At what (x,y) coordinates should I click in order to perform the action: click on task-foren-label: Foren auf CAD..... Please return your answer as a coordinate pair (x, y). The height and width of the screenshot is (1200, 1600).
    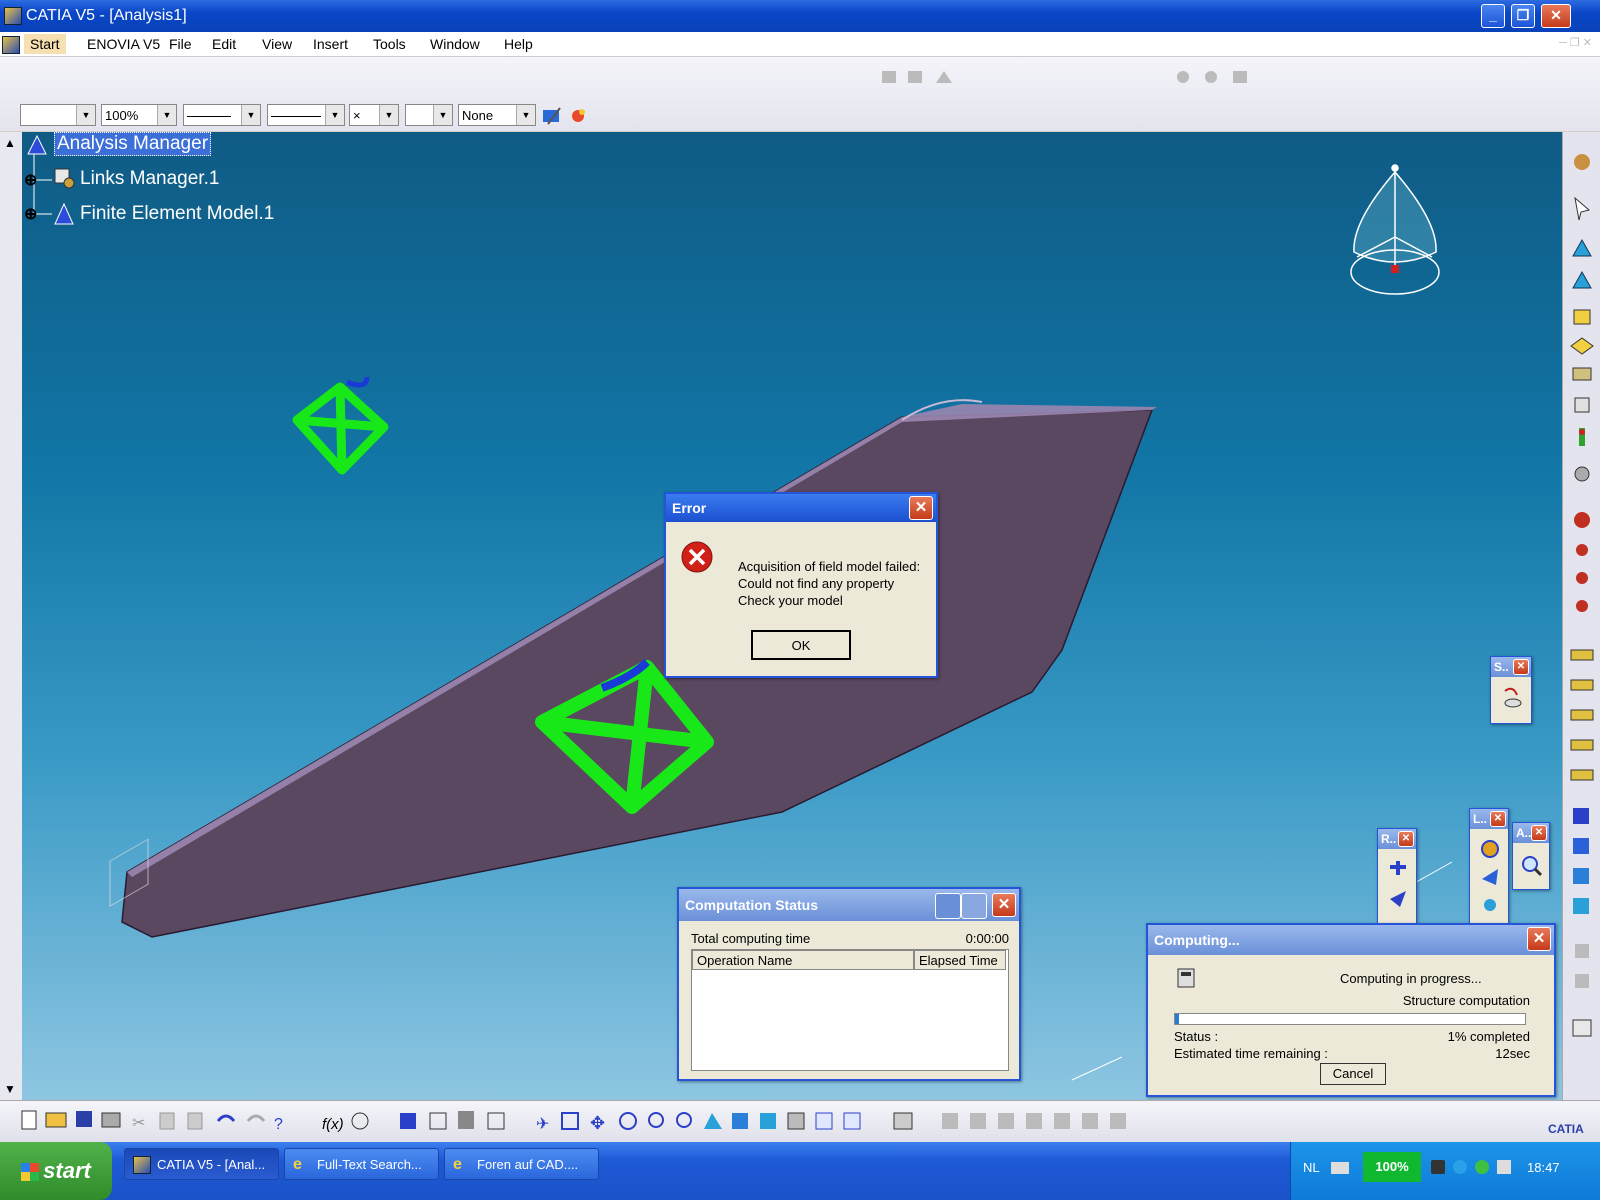
    Looking at the image, I should click on (528, 1164).